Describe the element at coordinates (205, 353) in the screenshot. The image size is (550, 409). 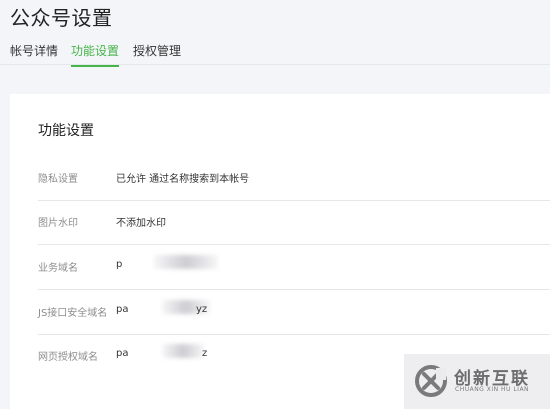
I see `row-value-suffix: z` at that location.